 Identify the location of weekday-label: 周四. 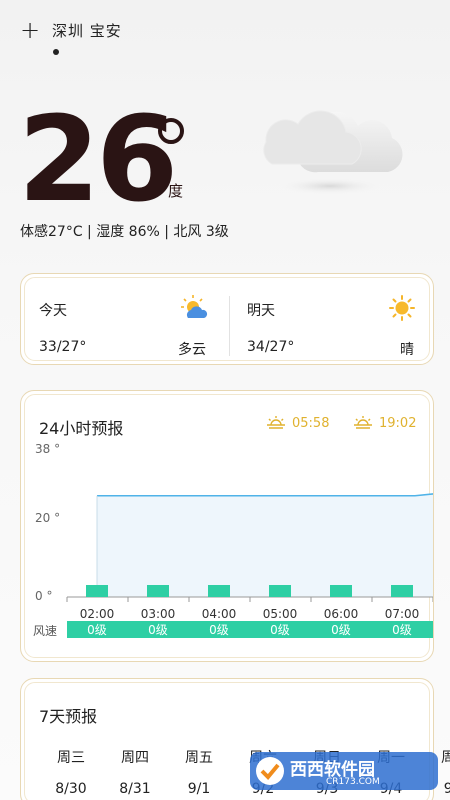
(135, 758).